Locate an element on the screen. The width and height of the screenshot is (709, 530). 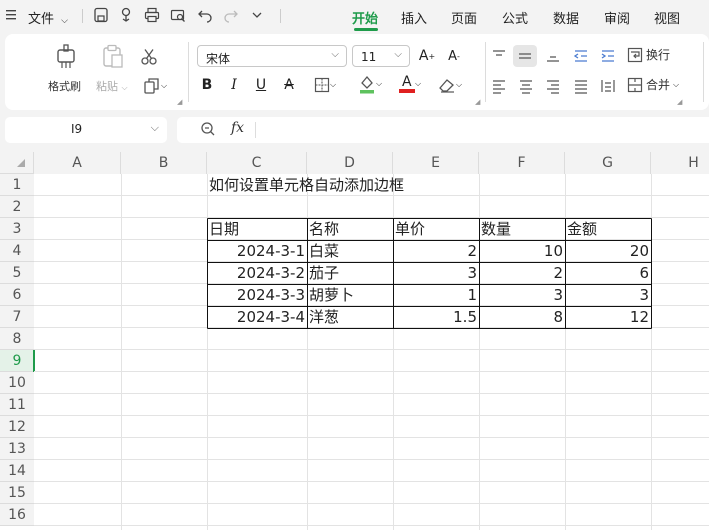
format-painter-label: 格式刷 is located at coordinates (64, 86).